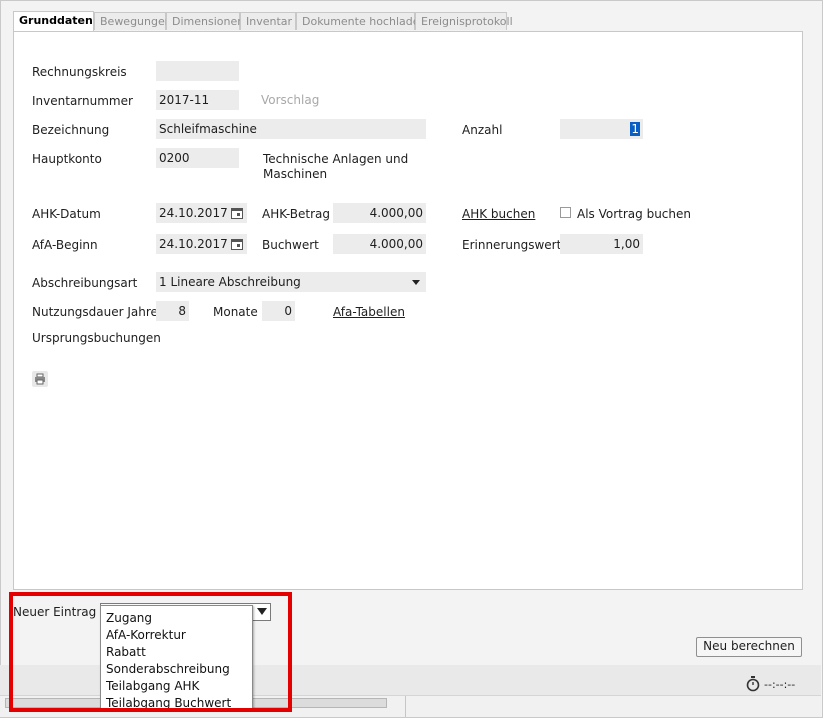  Describe the element at coordinates (565, 212) in the screenshot. I see `als-vortrag-checkbox` at that location.